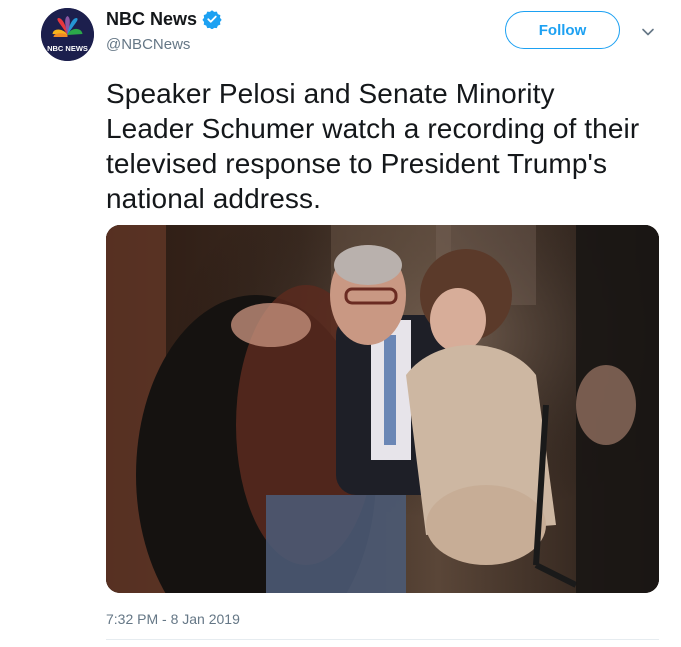 The width and height of the screenshot is (681, 647). What do you see at coordinates (648, 32) in the screenshot?
I see `chevron-down-icon` at bounding box center [648, 32].